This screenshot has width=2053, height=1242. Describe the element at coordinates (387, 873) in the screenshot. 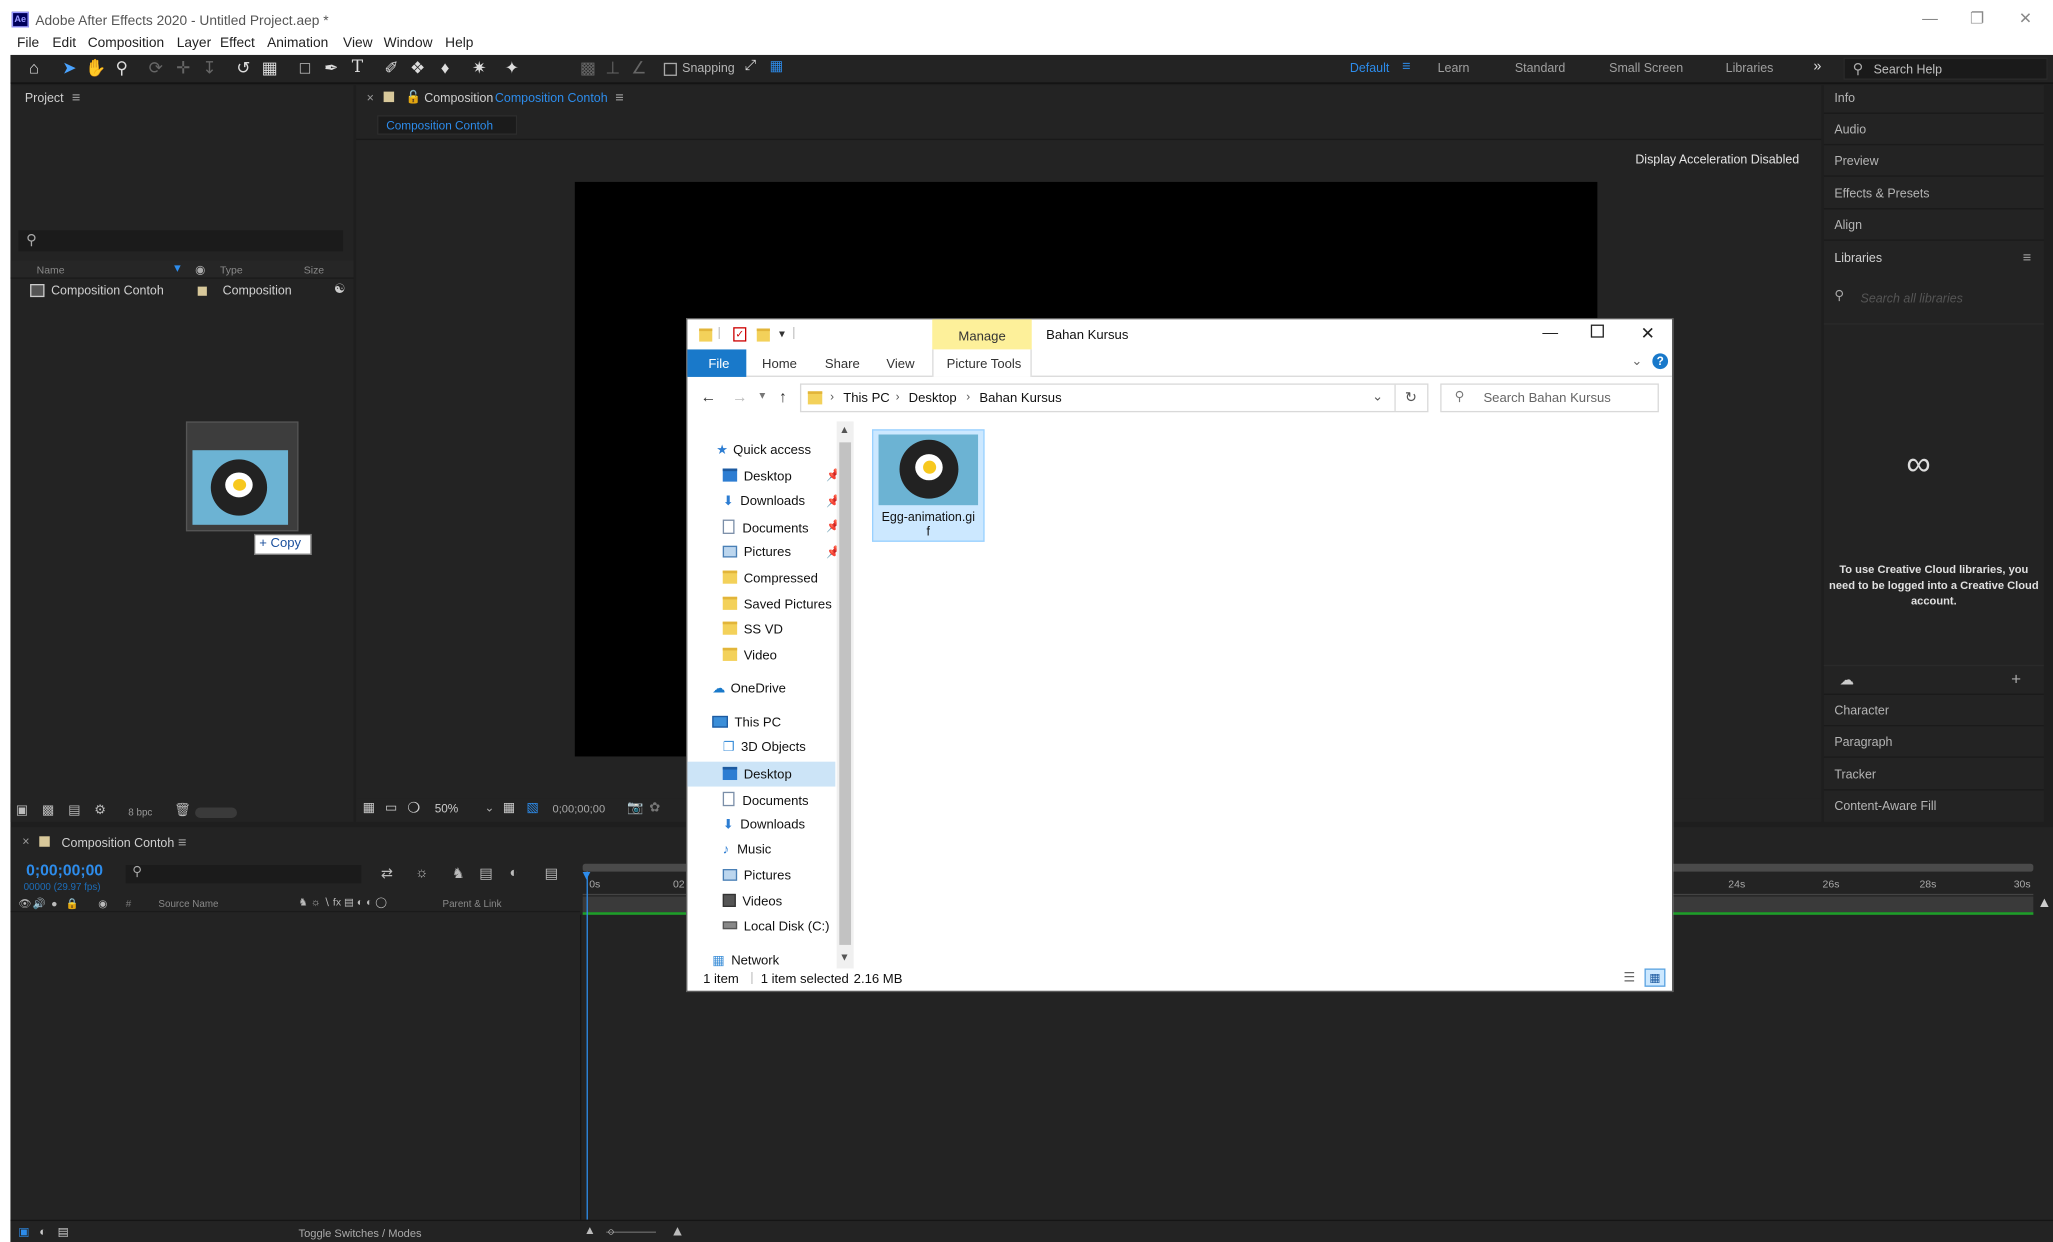

I see `comp-mini-flowchart-icon: ⇄` at that location.